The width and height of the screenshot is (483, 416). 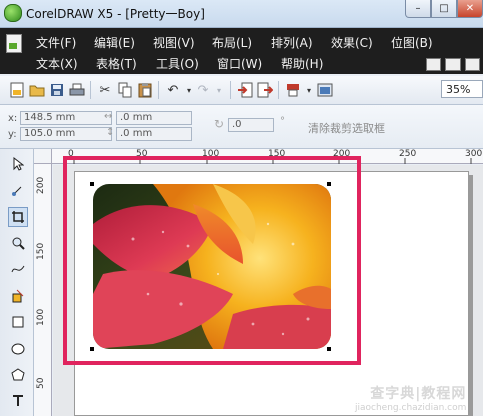 I want to click on document-window-controls, so click(x=453, y=64).